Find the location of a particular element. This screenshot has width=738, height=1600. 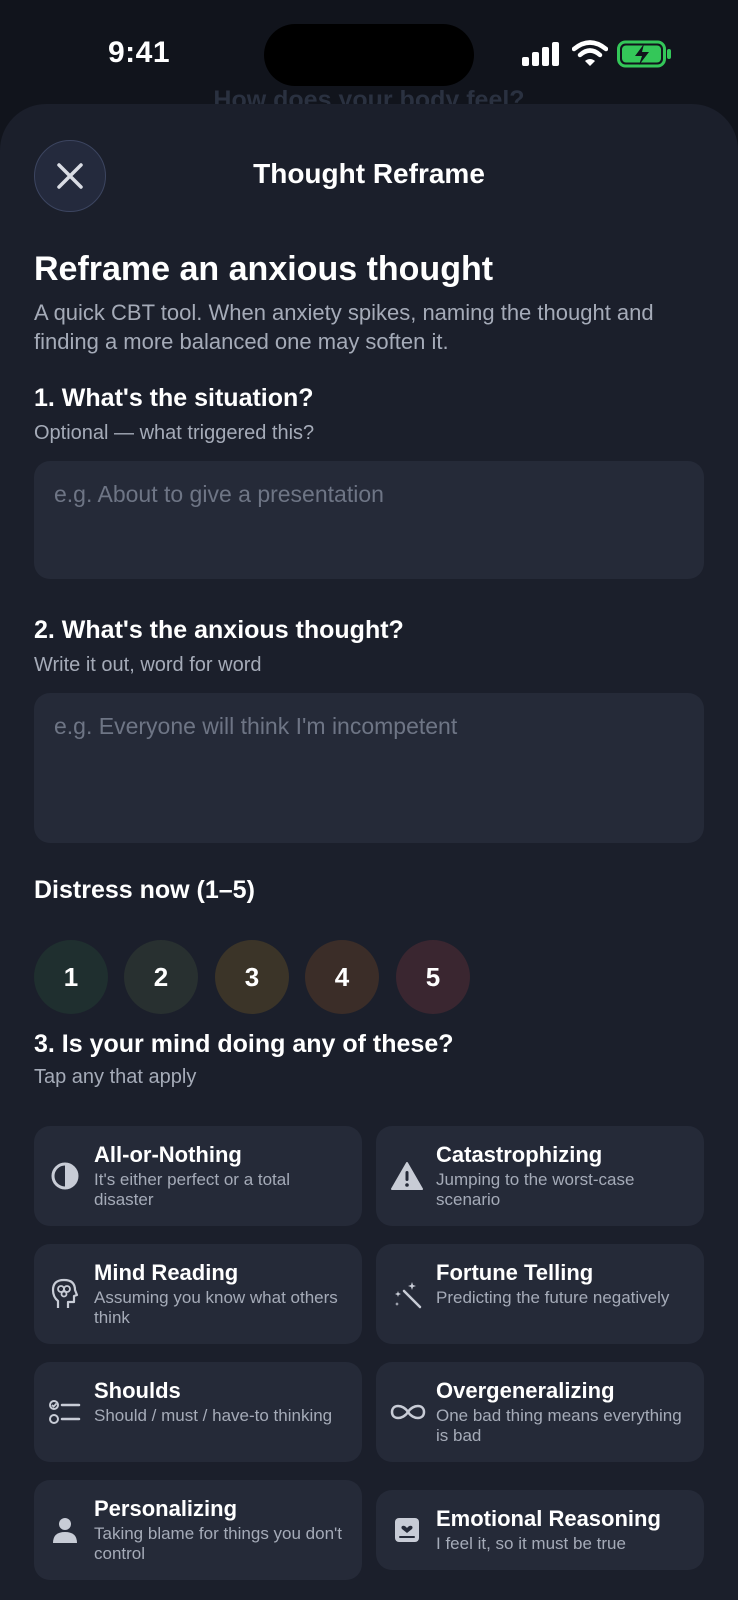

distress-option-2: 2 is located at coordinates (161, 977).